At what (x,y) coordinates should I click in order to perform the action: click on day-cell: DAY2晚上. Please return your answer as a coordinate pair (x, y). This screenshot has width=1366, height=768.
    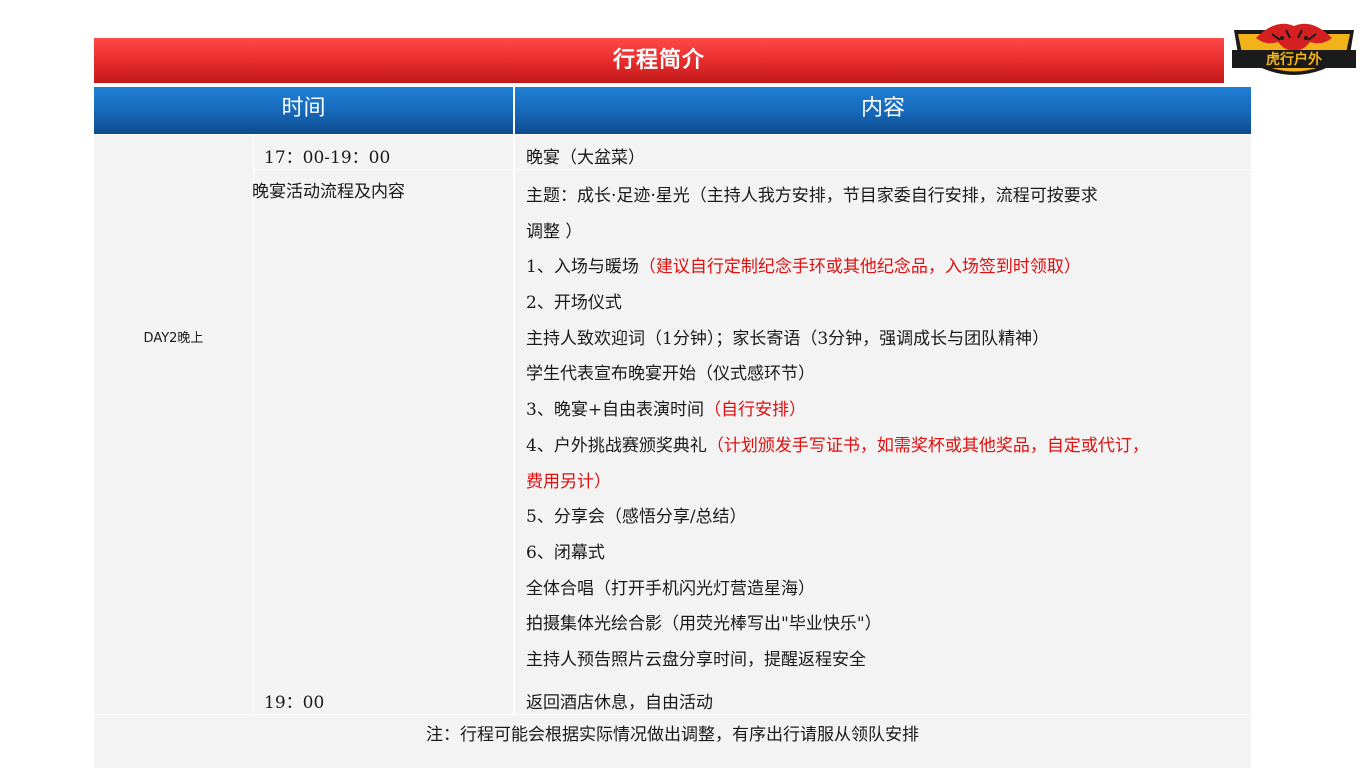
    Looking at the image, I should click on (173, 424).